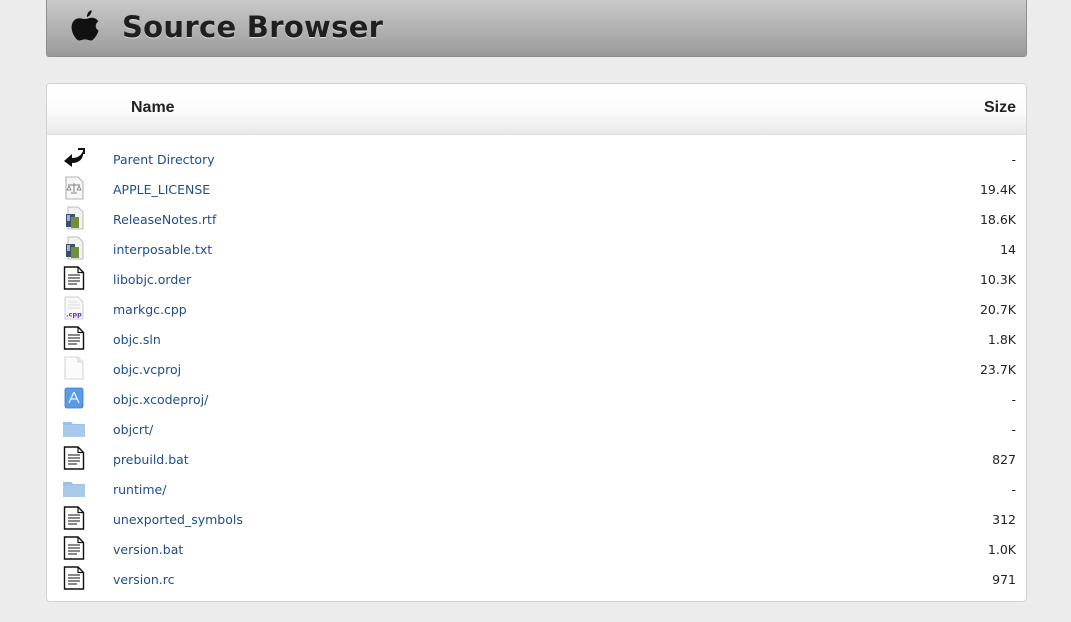  What do you see at coordinates (151, 459) in the screenshot?
I see `file-link: prebuild.bat` at bounding box center [151, 459].